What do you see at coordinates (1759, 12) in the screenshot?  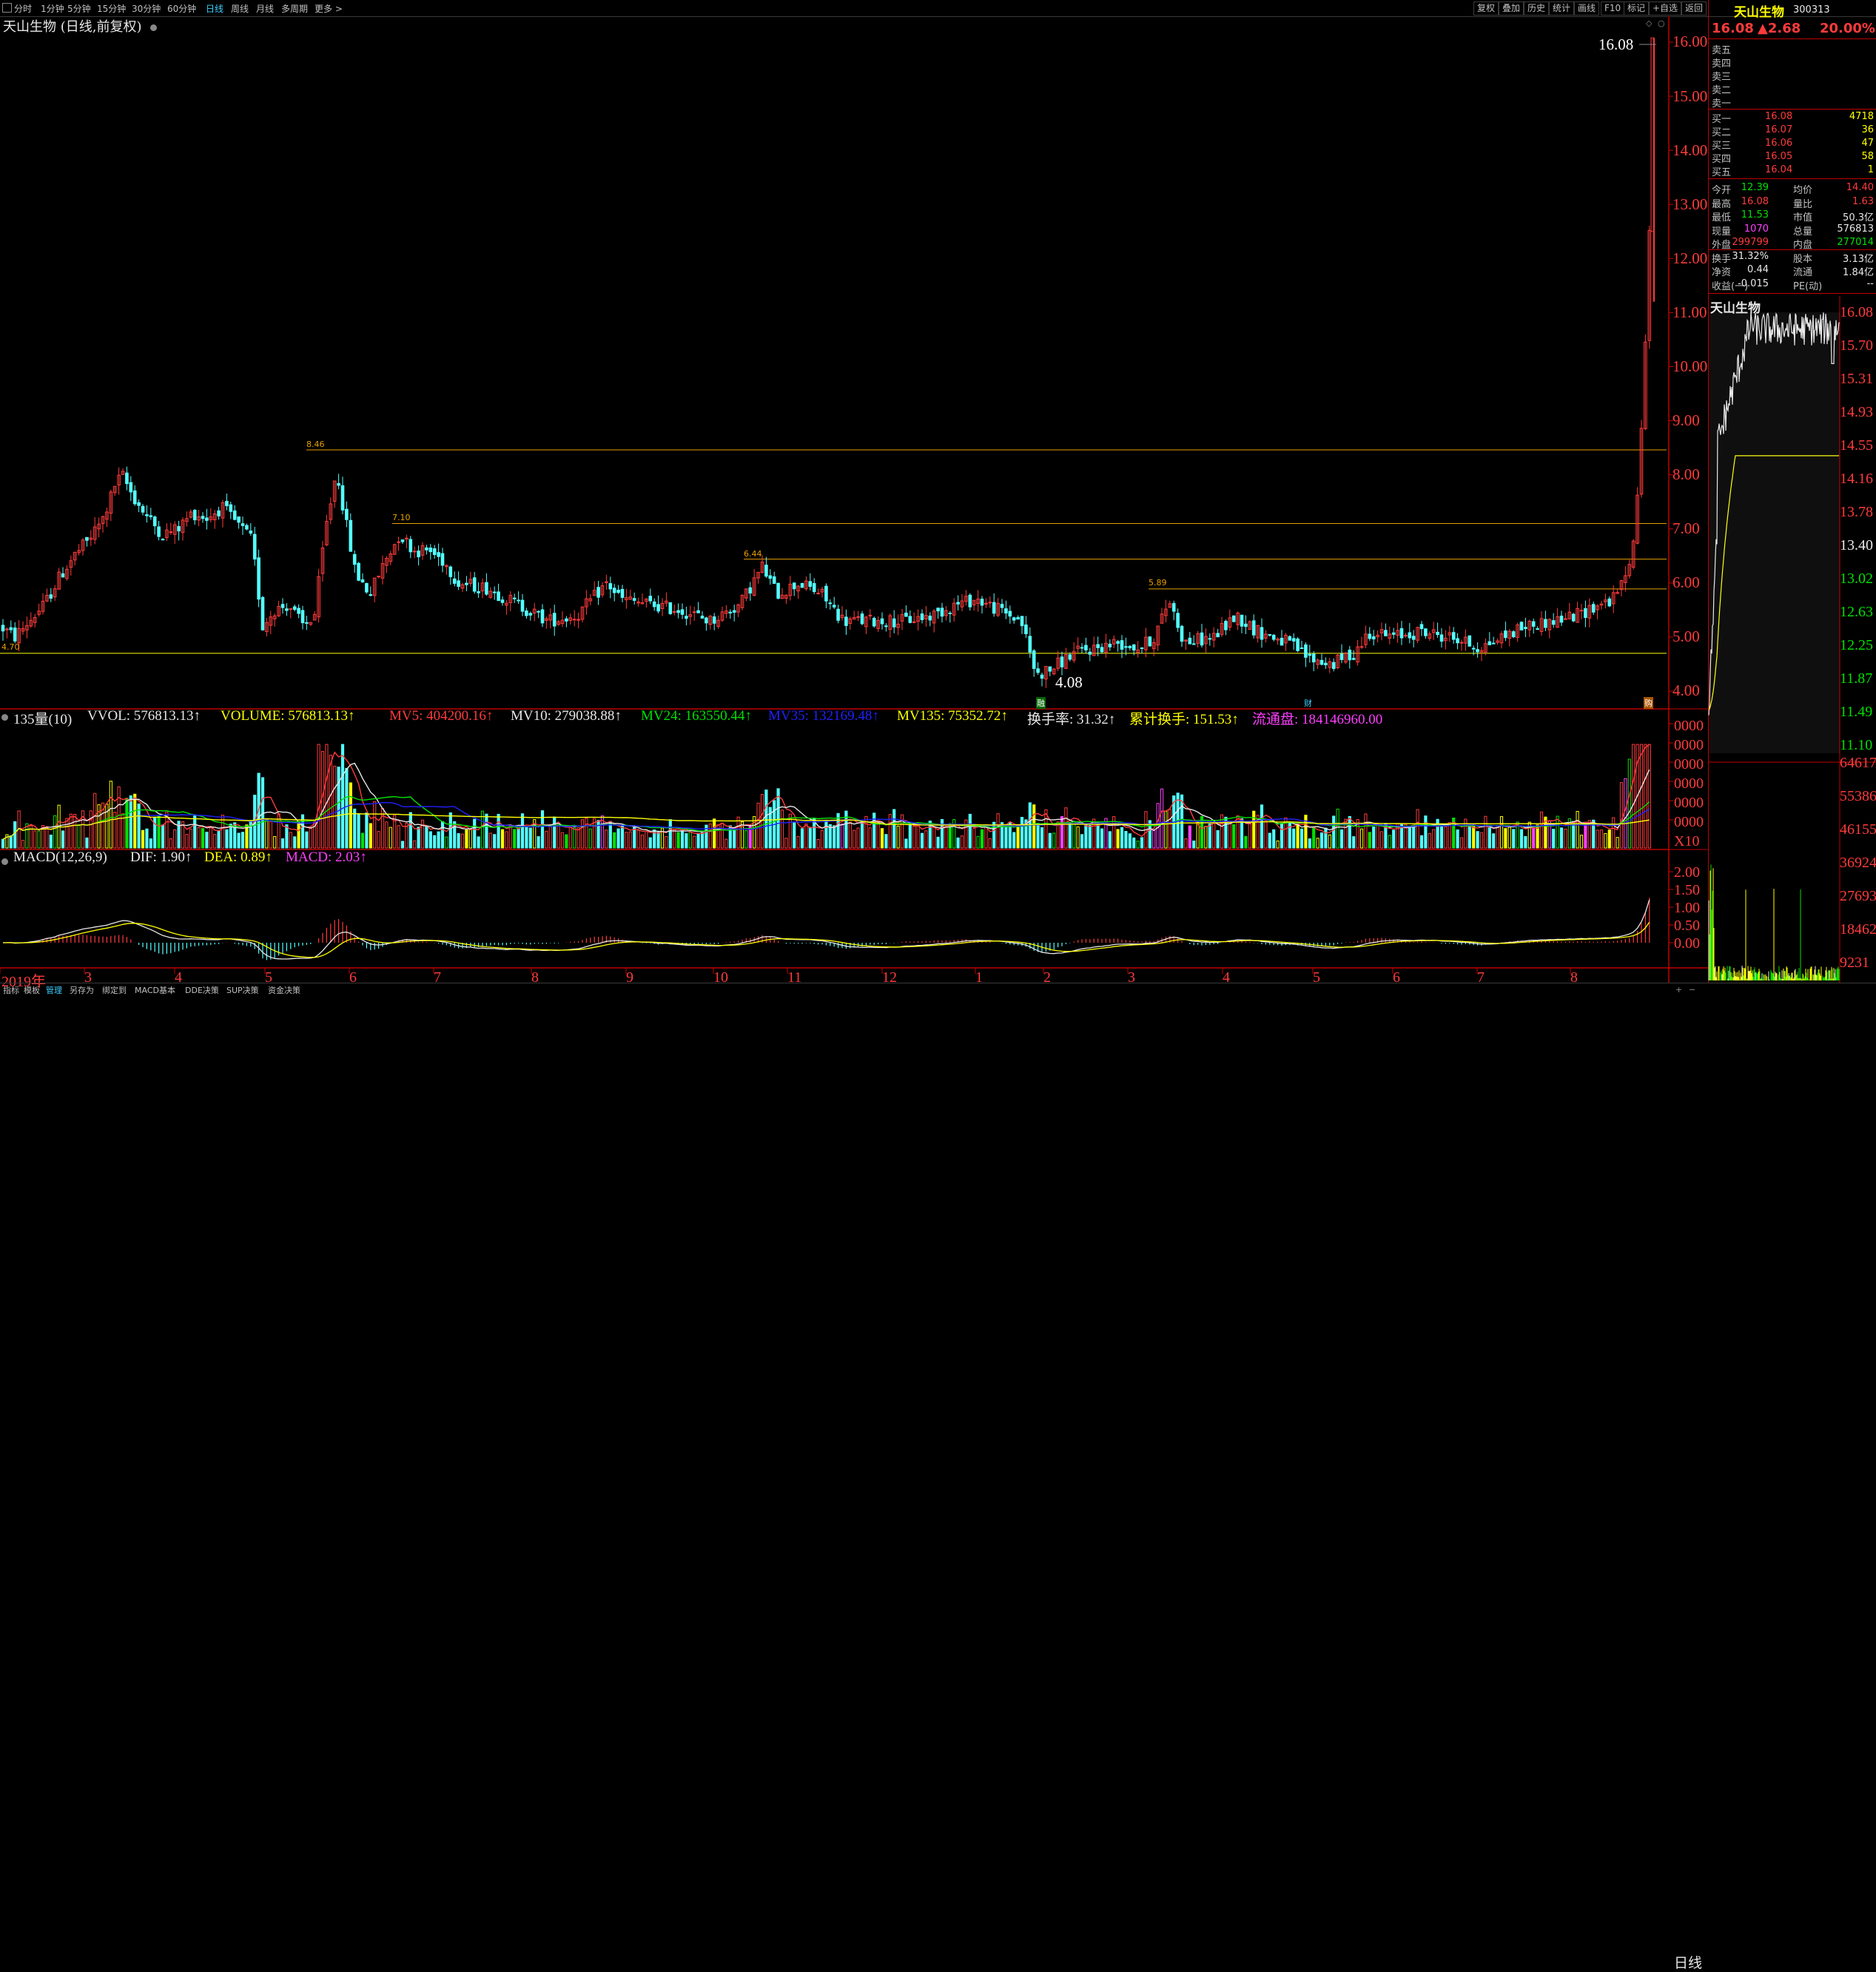 I see `stock-name: 天山生物` at bounding box center [1759, 12].